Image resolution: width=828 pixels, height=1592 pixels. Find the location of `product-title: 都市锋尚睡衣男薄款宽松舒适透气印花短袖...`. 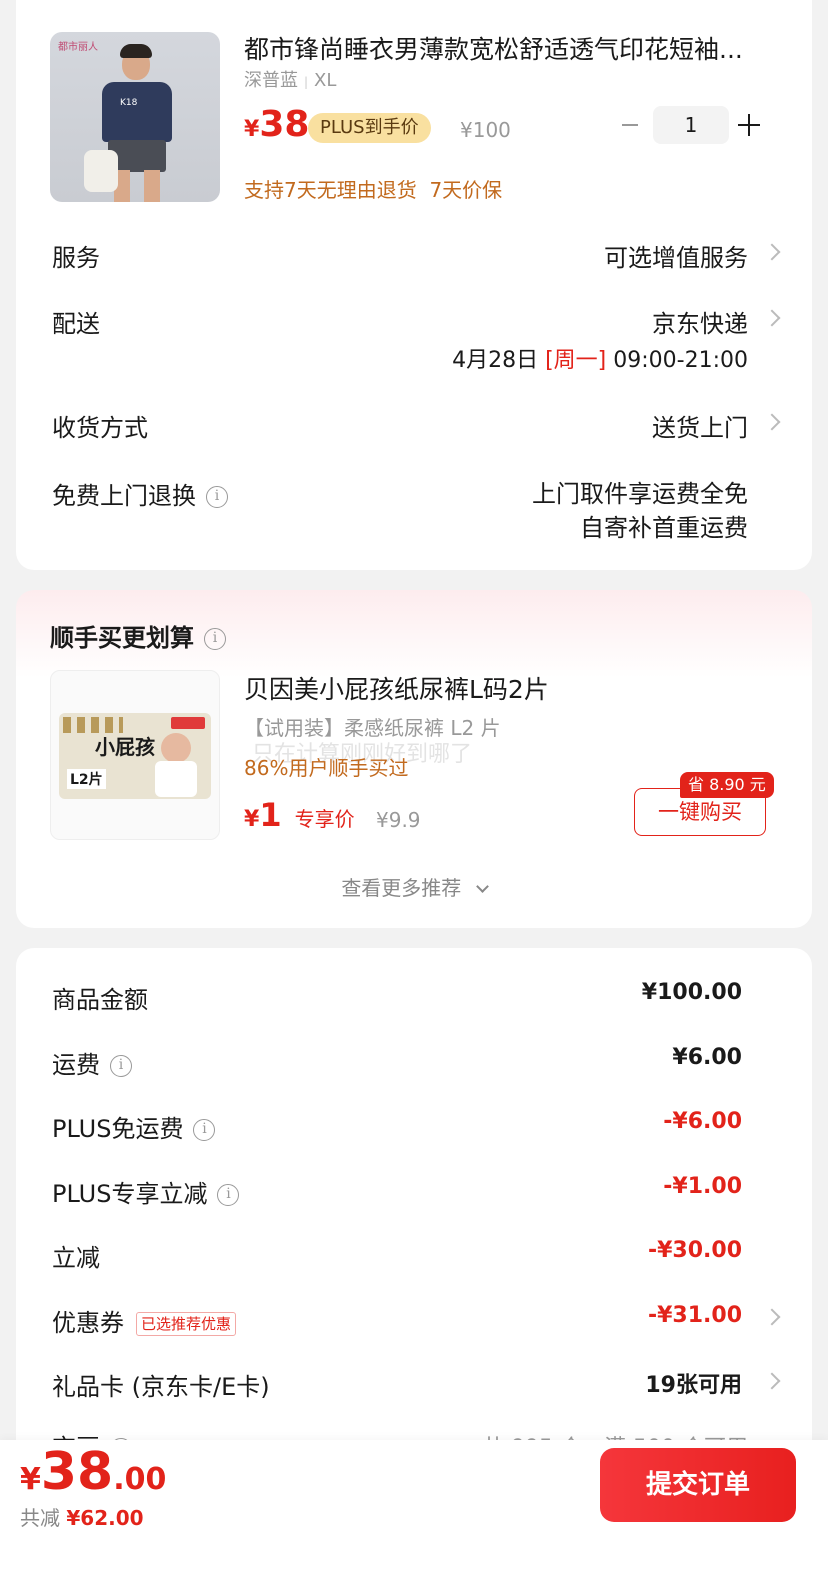

product-title: 都市锋尚睡衣男薄款宽松舒适透气印花短袖... is located at coordinates (504, 48).